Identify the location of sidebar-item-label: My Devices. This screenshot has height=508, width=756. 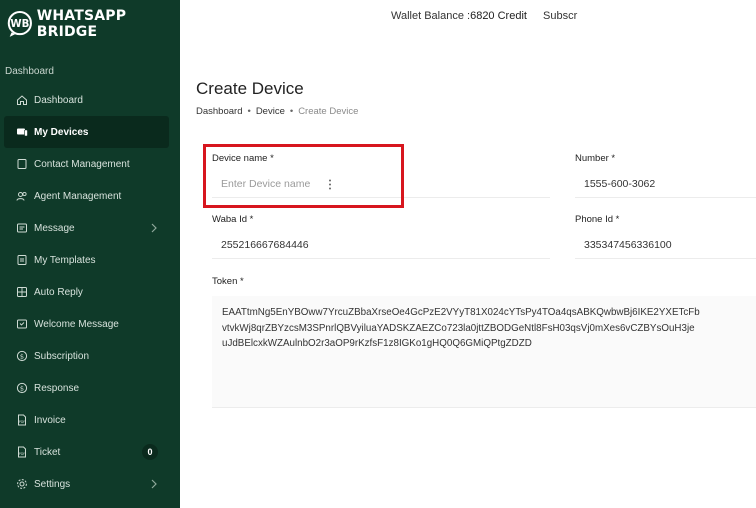
(61, 132).